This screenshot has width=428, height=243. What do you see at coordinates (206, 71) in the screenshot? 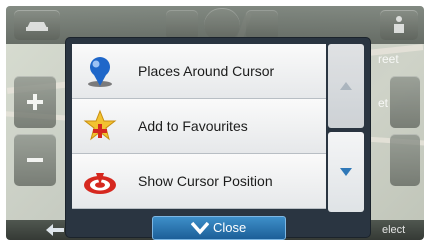
I see `menu-item-label: Places Around Cursor` at bounding box center [206, 71].